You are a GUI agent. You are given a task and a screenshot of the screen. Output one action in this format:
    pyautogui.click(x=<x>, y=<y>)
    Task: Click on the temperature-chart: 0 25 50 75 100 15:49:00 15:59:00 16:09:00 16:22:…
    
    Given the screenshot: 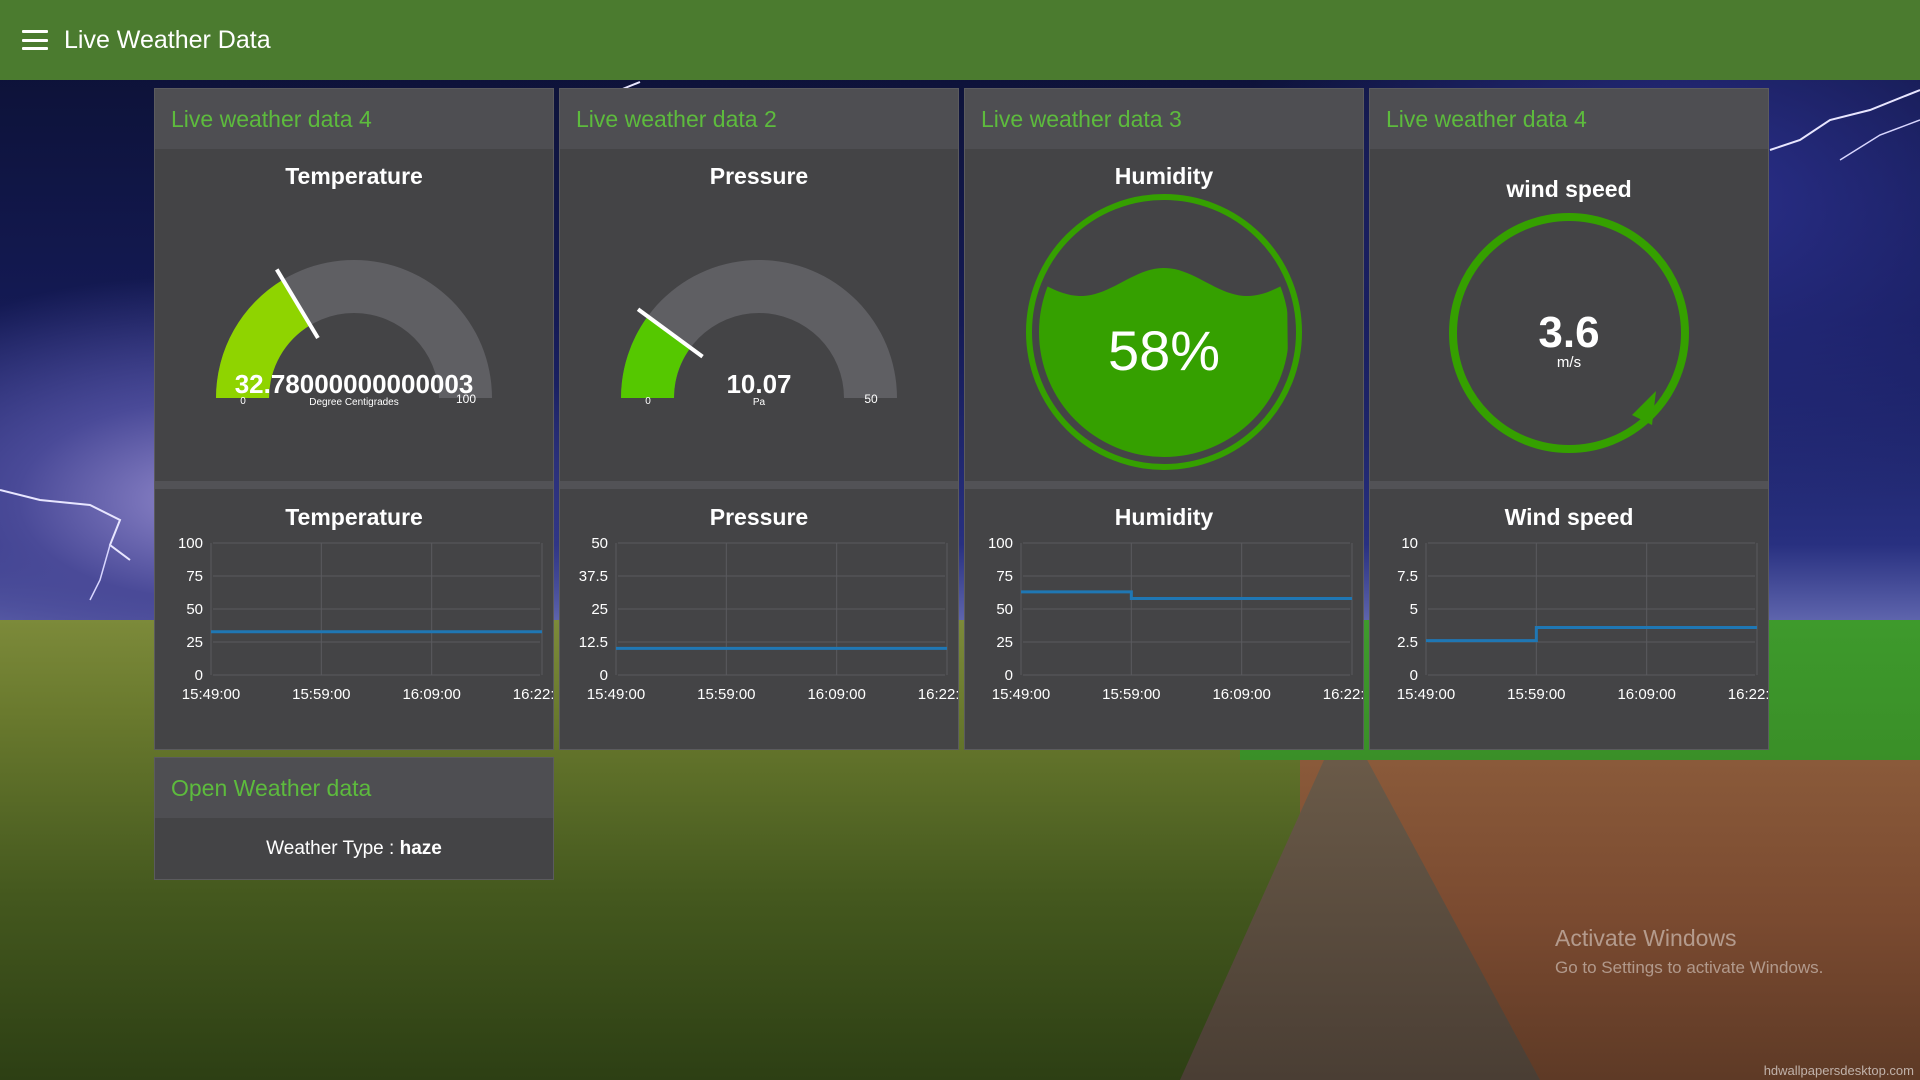 What is the action you would take?
    pyautogui.click(x=365, y=619)
    